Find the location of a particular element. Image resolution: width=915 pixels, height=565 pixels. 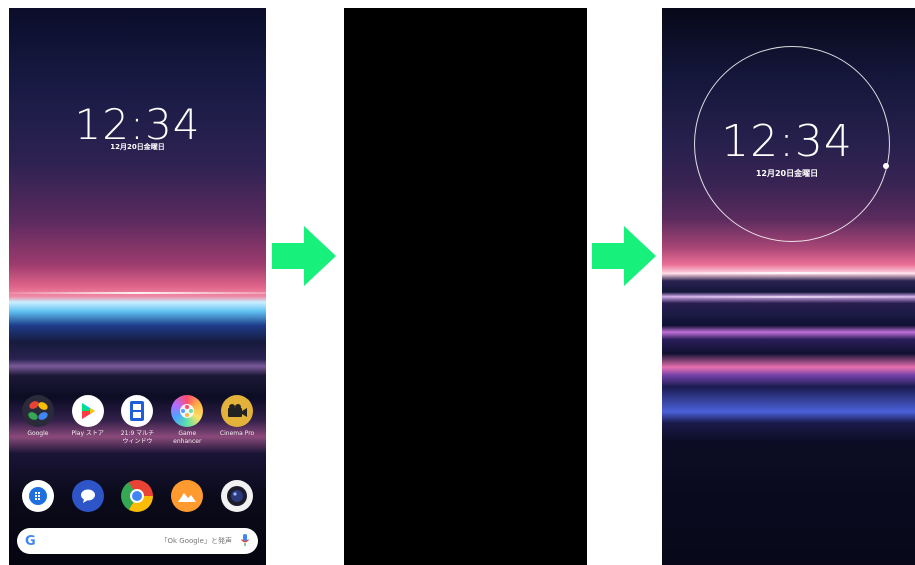

dock-messages is located at coordinates (88, 496).